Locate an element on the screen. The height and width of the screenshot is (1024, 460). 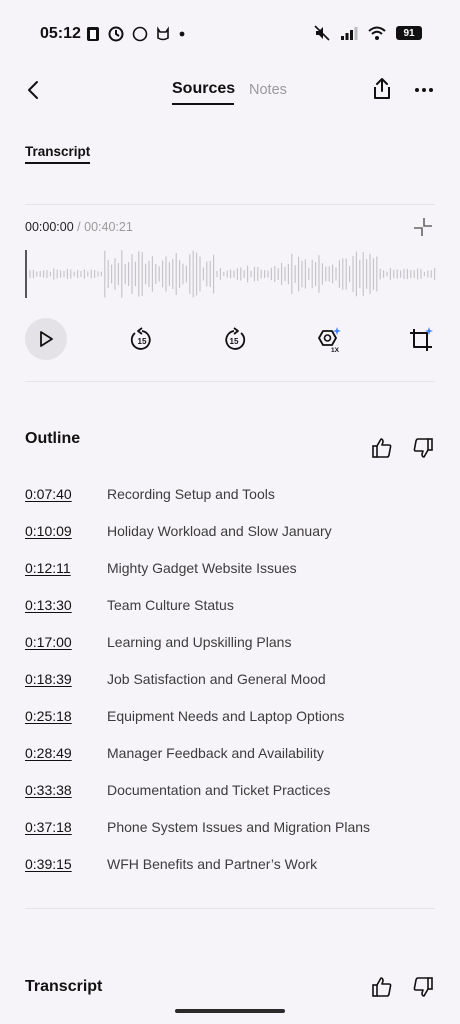
outline-item: 0:10:09 Holiday Workload and Slow January is located at coordinates (230, 541).